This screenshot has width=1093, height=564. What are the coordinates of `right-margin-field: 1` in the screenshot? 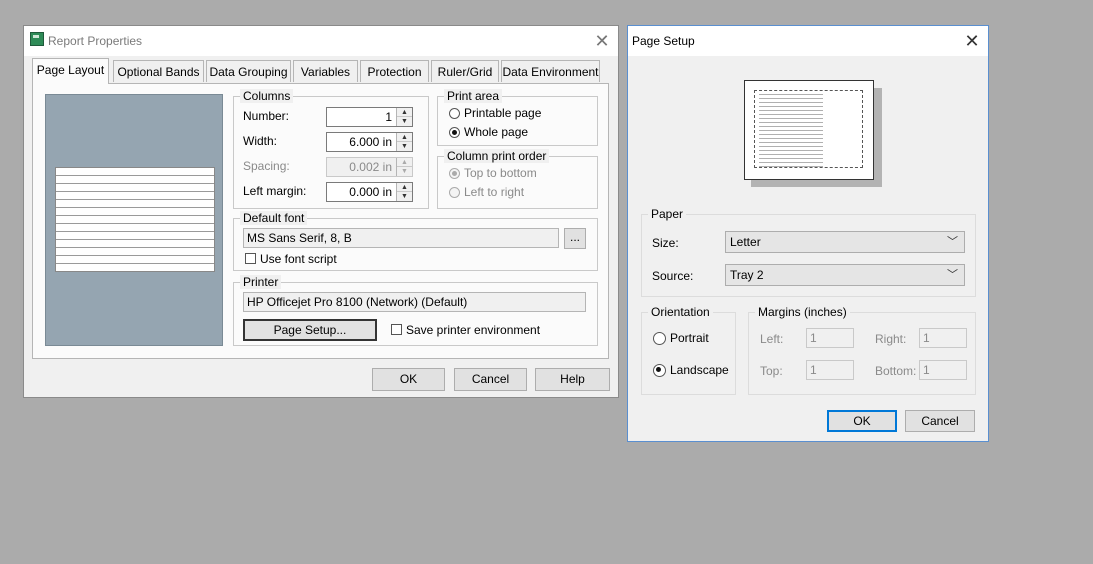 It's located at (943, 338).